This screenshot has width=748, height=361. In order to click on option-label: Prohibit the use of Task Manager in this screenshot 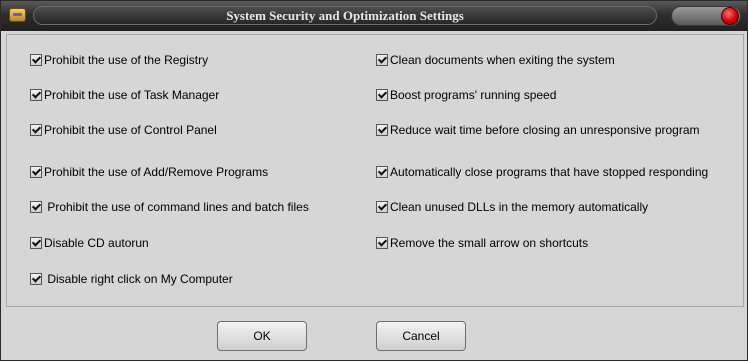, I will do `click(132, 95)`.